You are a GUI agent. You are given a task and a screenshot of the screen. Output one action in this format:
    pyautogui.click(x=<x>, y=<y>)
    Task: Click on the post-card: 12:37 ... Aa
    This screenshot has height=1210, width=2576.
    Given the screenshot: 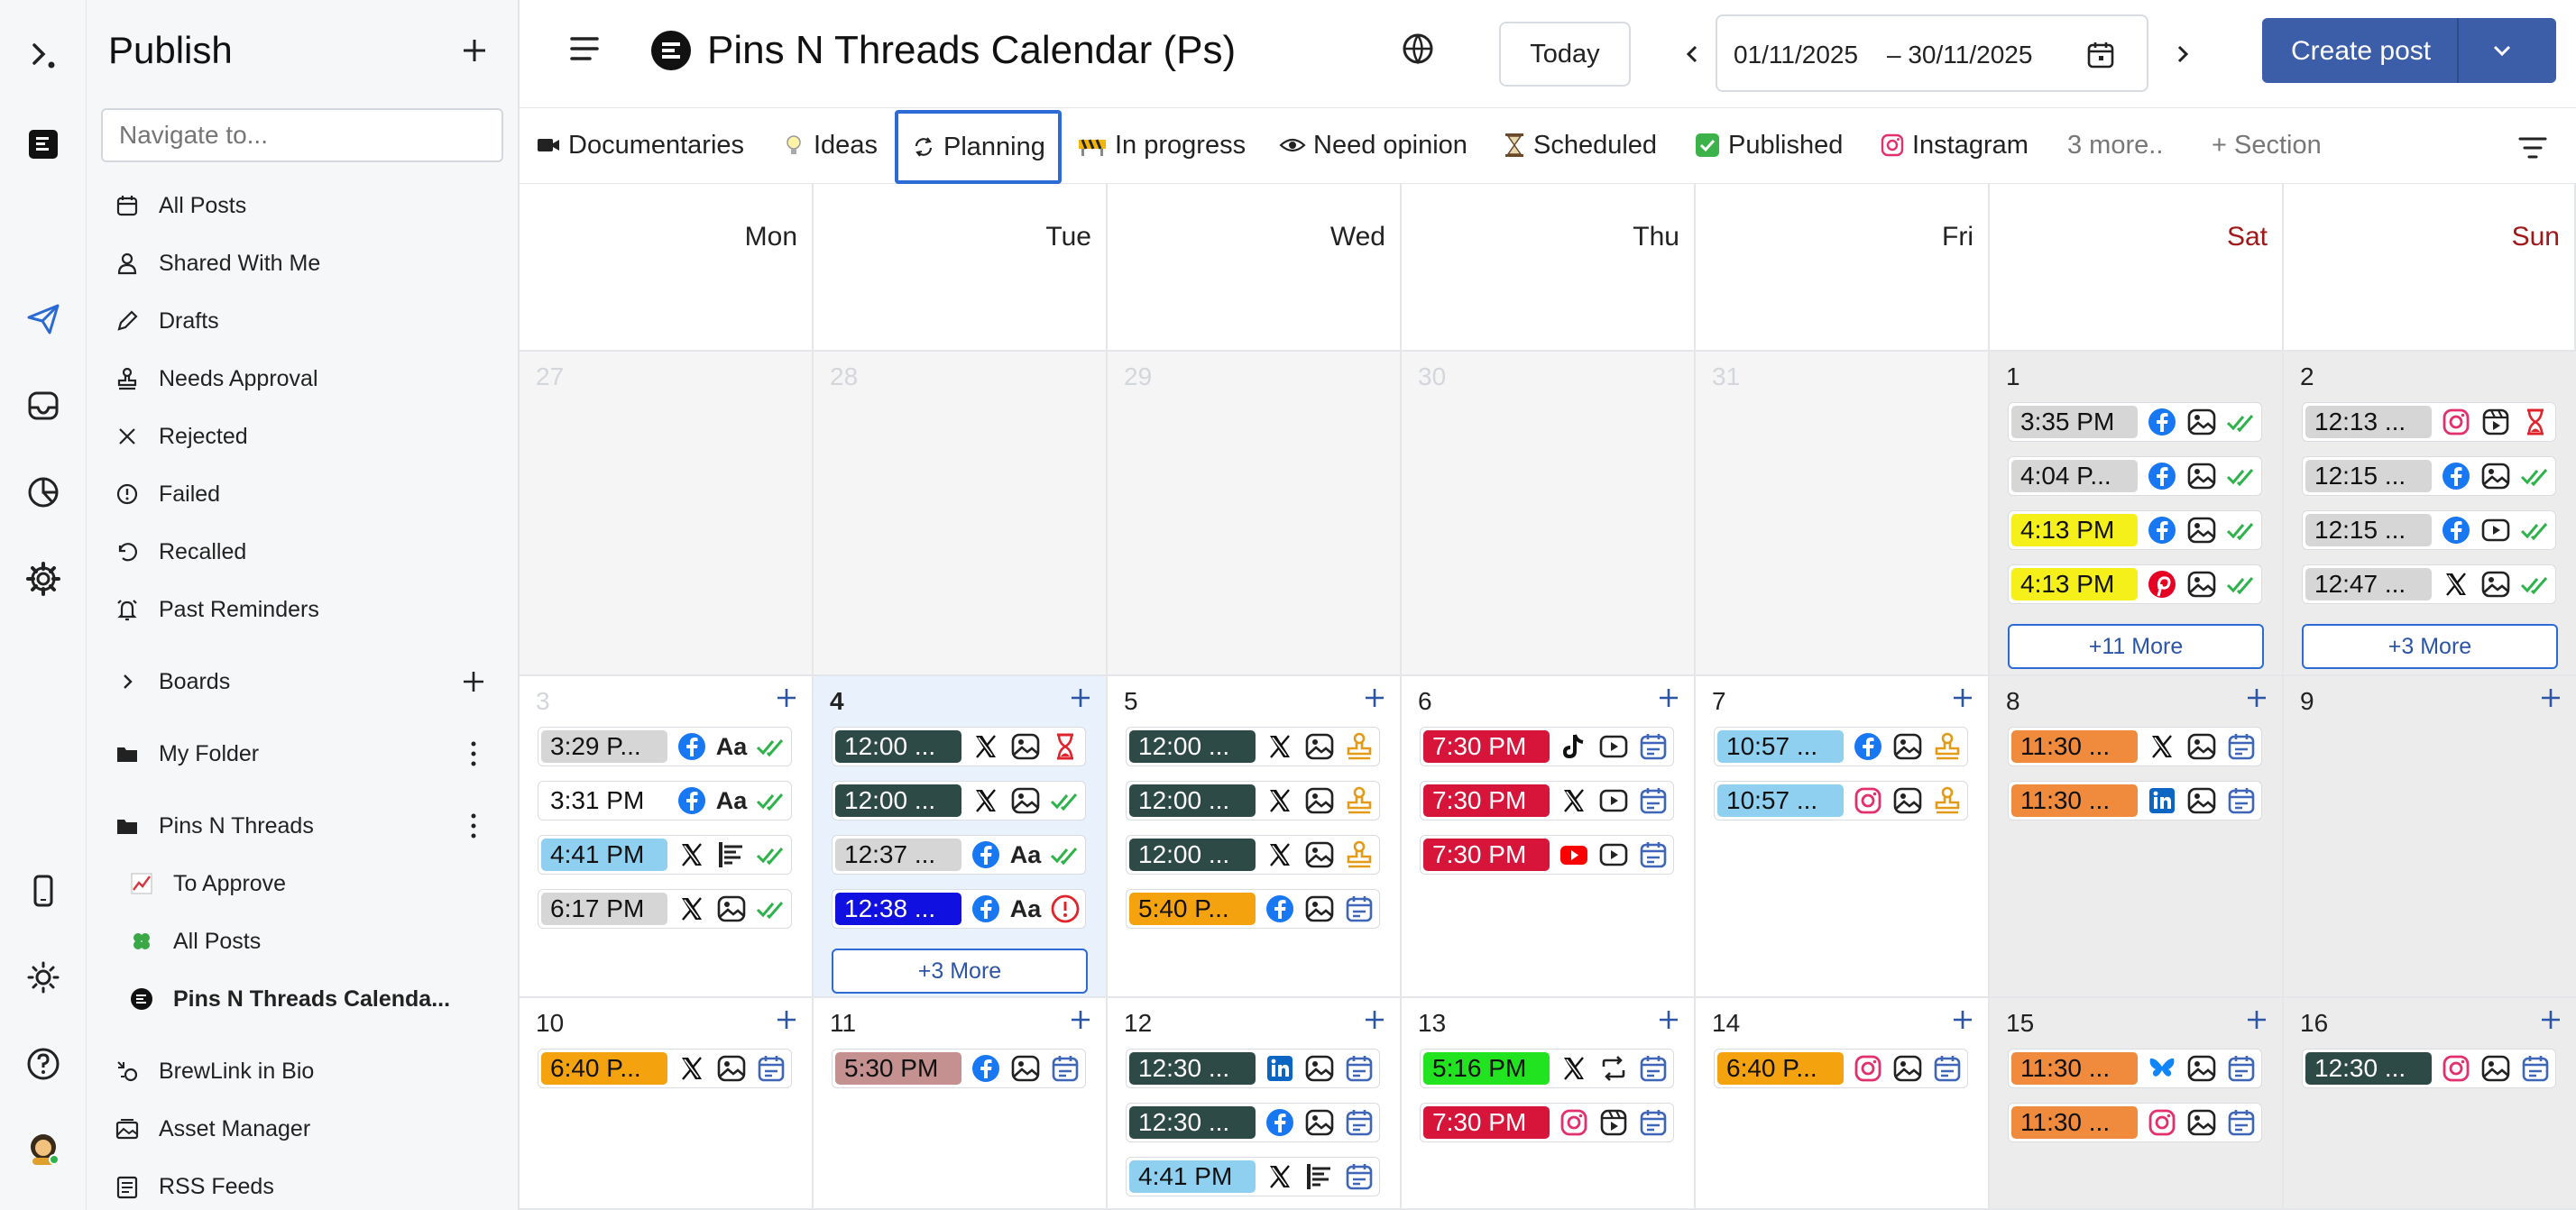 What is the action you would take?
    pyautogui.click(x=959, y=855)
    